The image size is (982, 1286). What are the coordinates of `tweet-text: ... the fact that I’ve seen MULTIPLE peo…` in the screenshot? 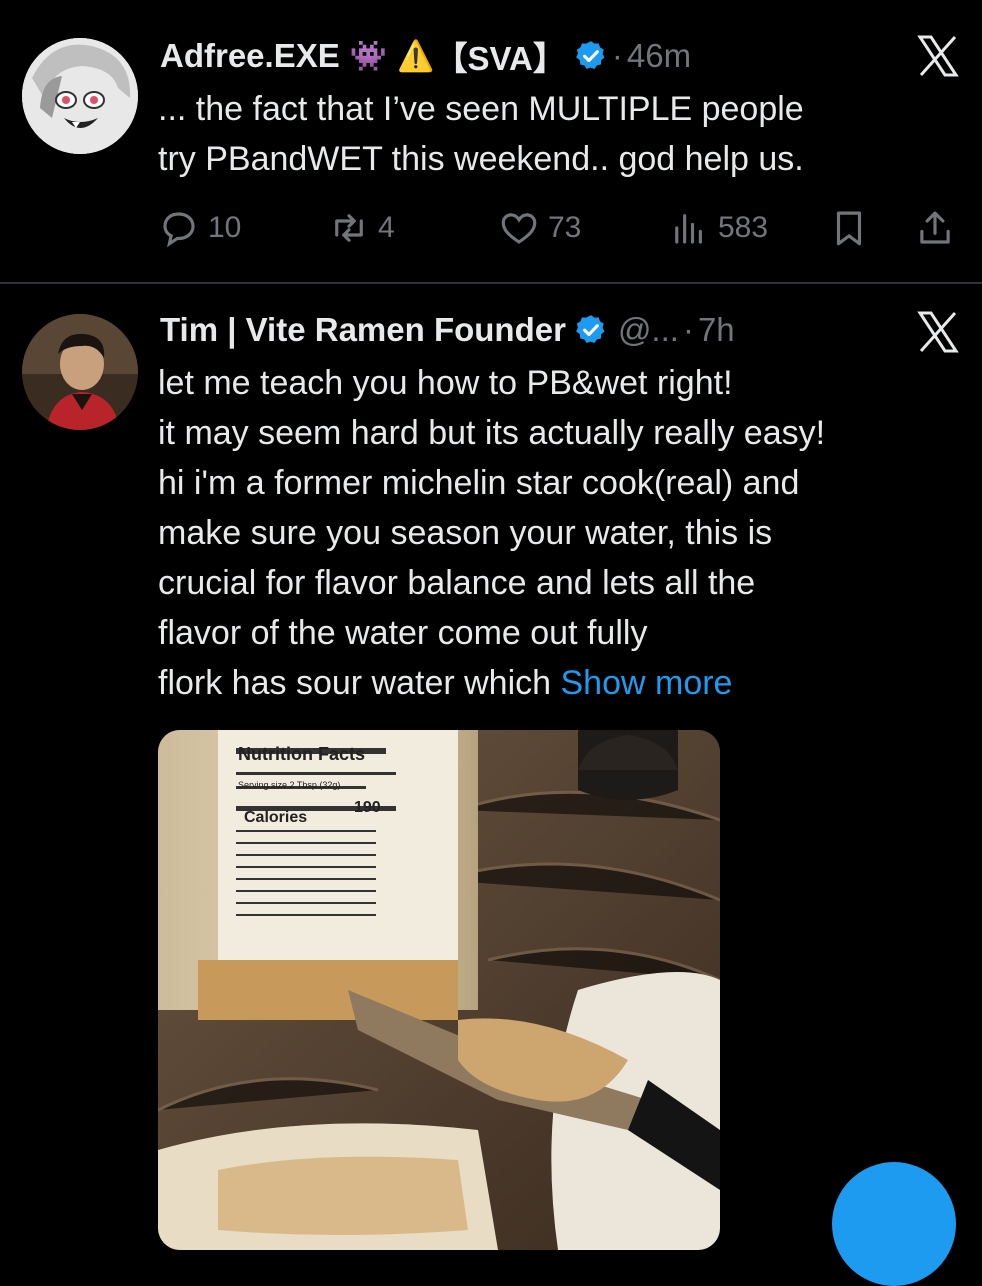 It's located at (550, 134).